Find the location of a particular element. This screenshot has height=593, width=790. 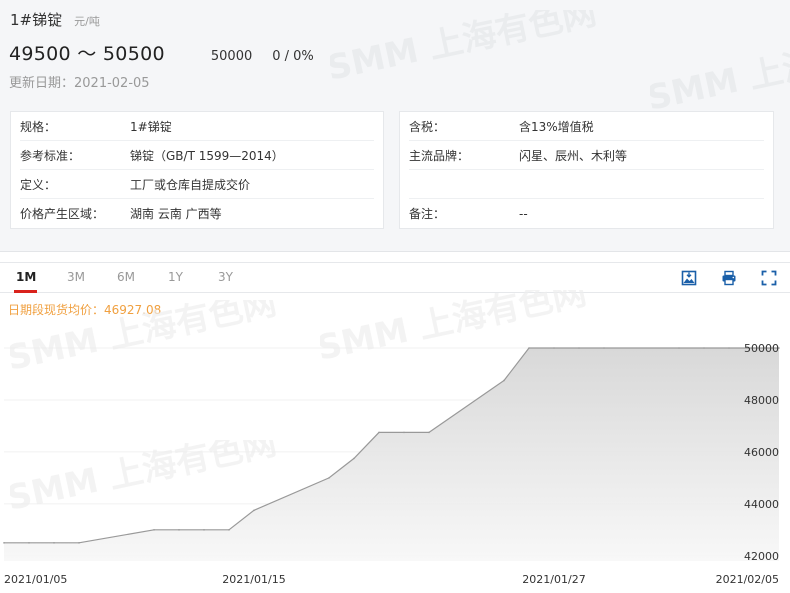

update-date: 更新日期：2021-02-05 is located at coordinates (79, 83).